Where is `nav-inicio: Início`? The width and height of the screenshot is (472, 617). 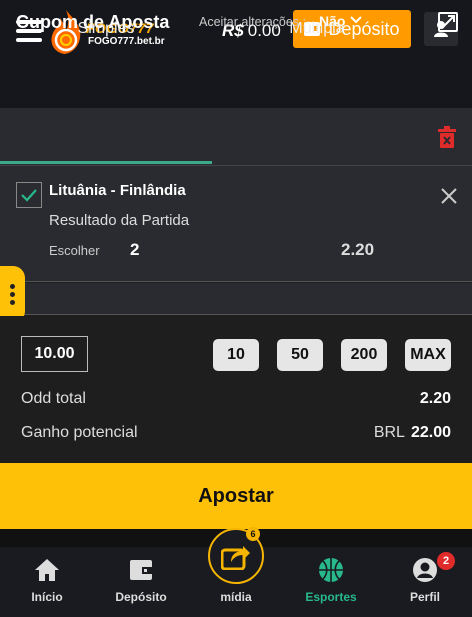 nav-inicio: Início is located at coordinates (47, 580).